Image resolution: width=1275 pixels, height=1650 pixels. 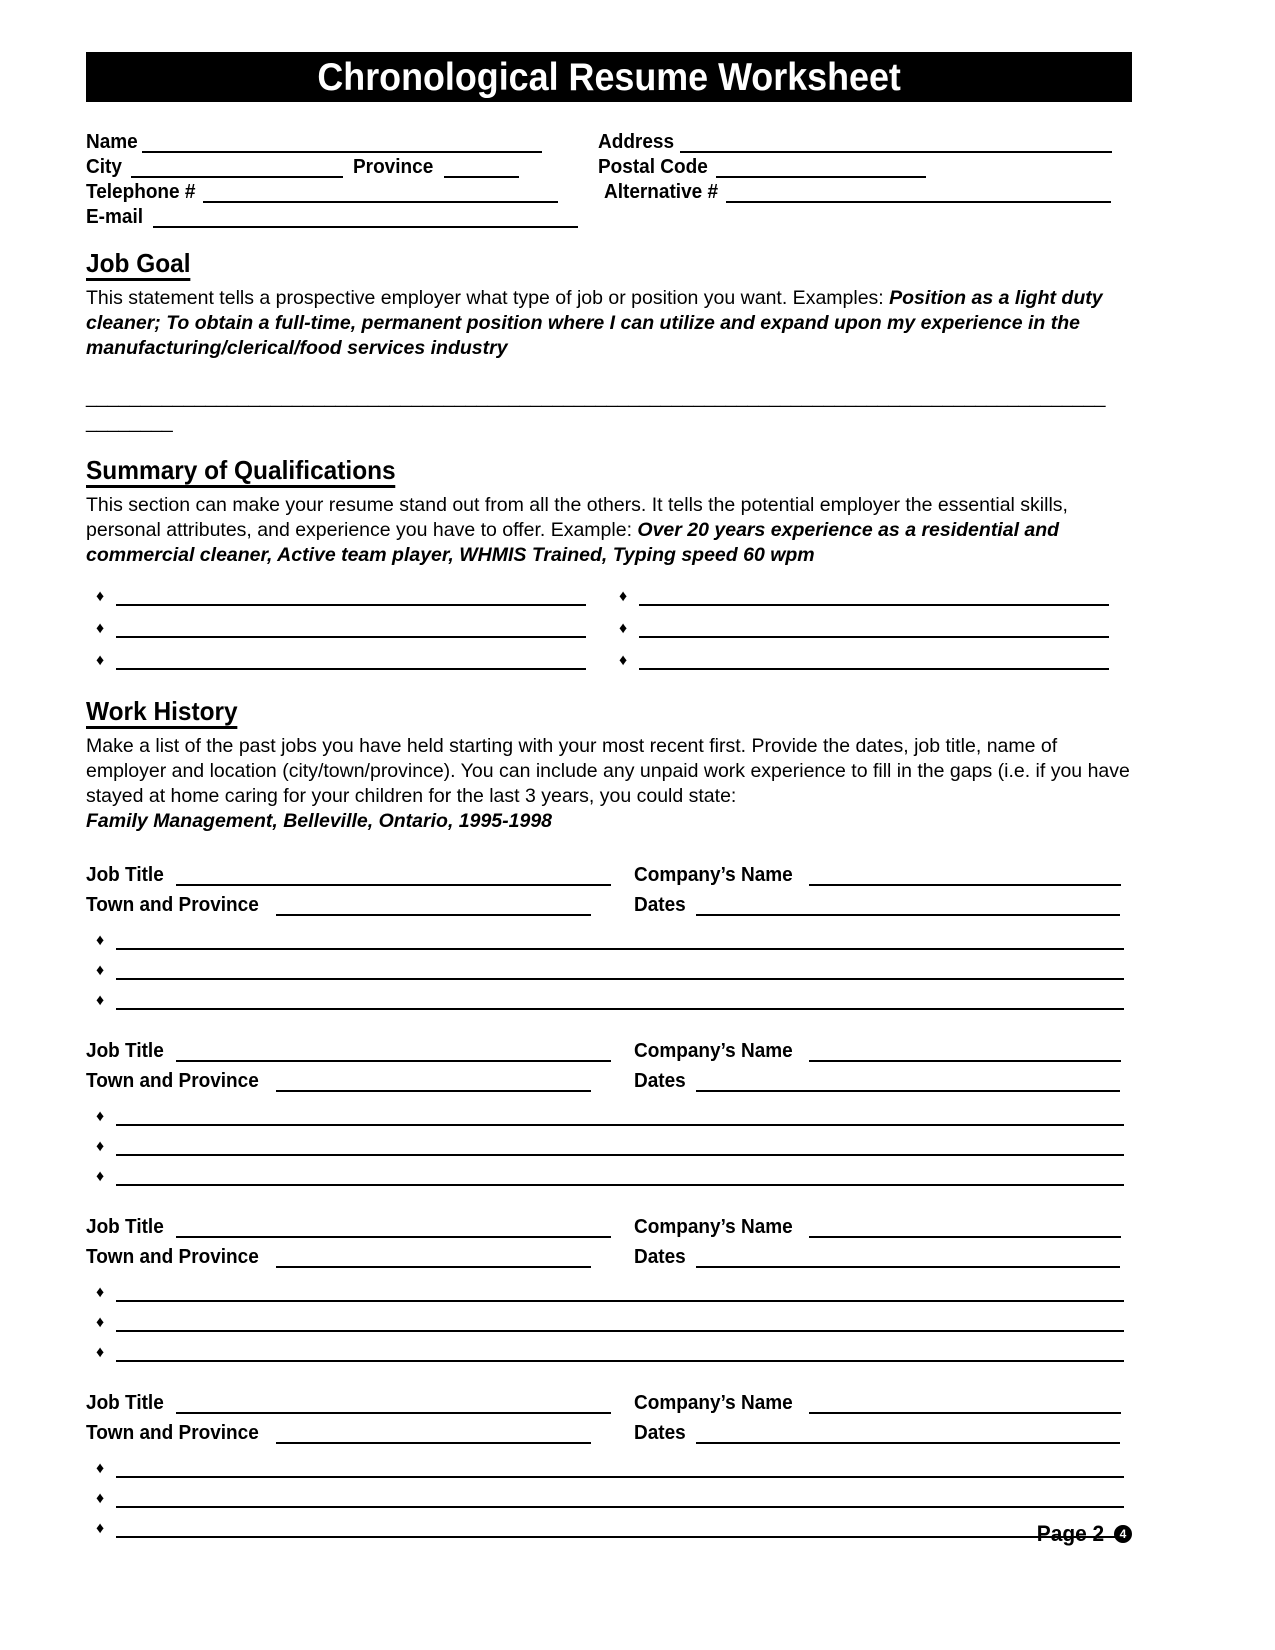 I want to click on city-input-line, so click(x=236, y=168).